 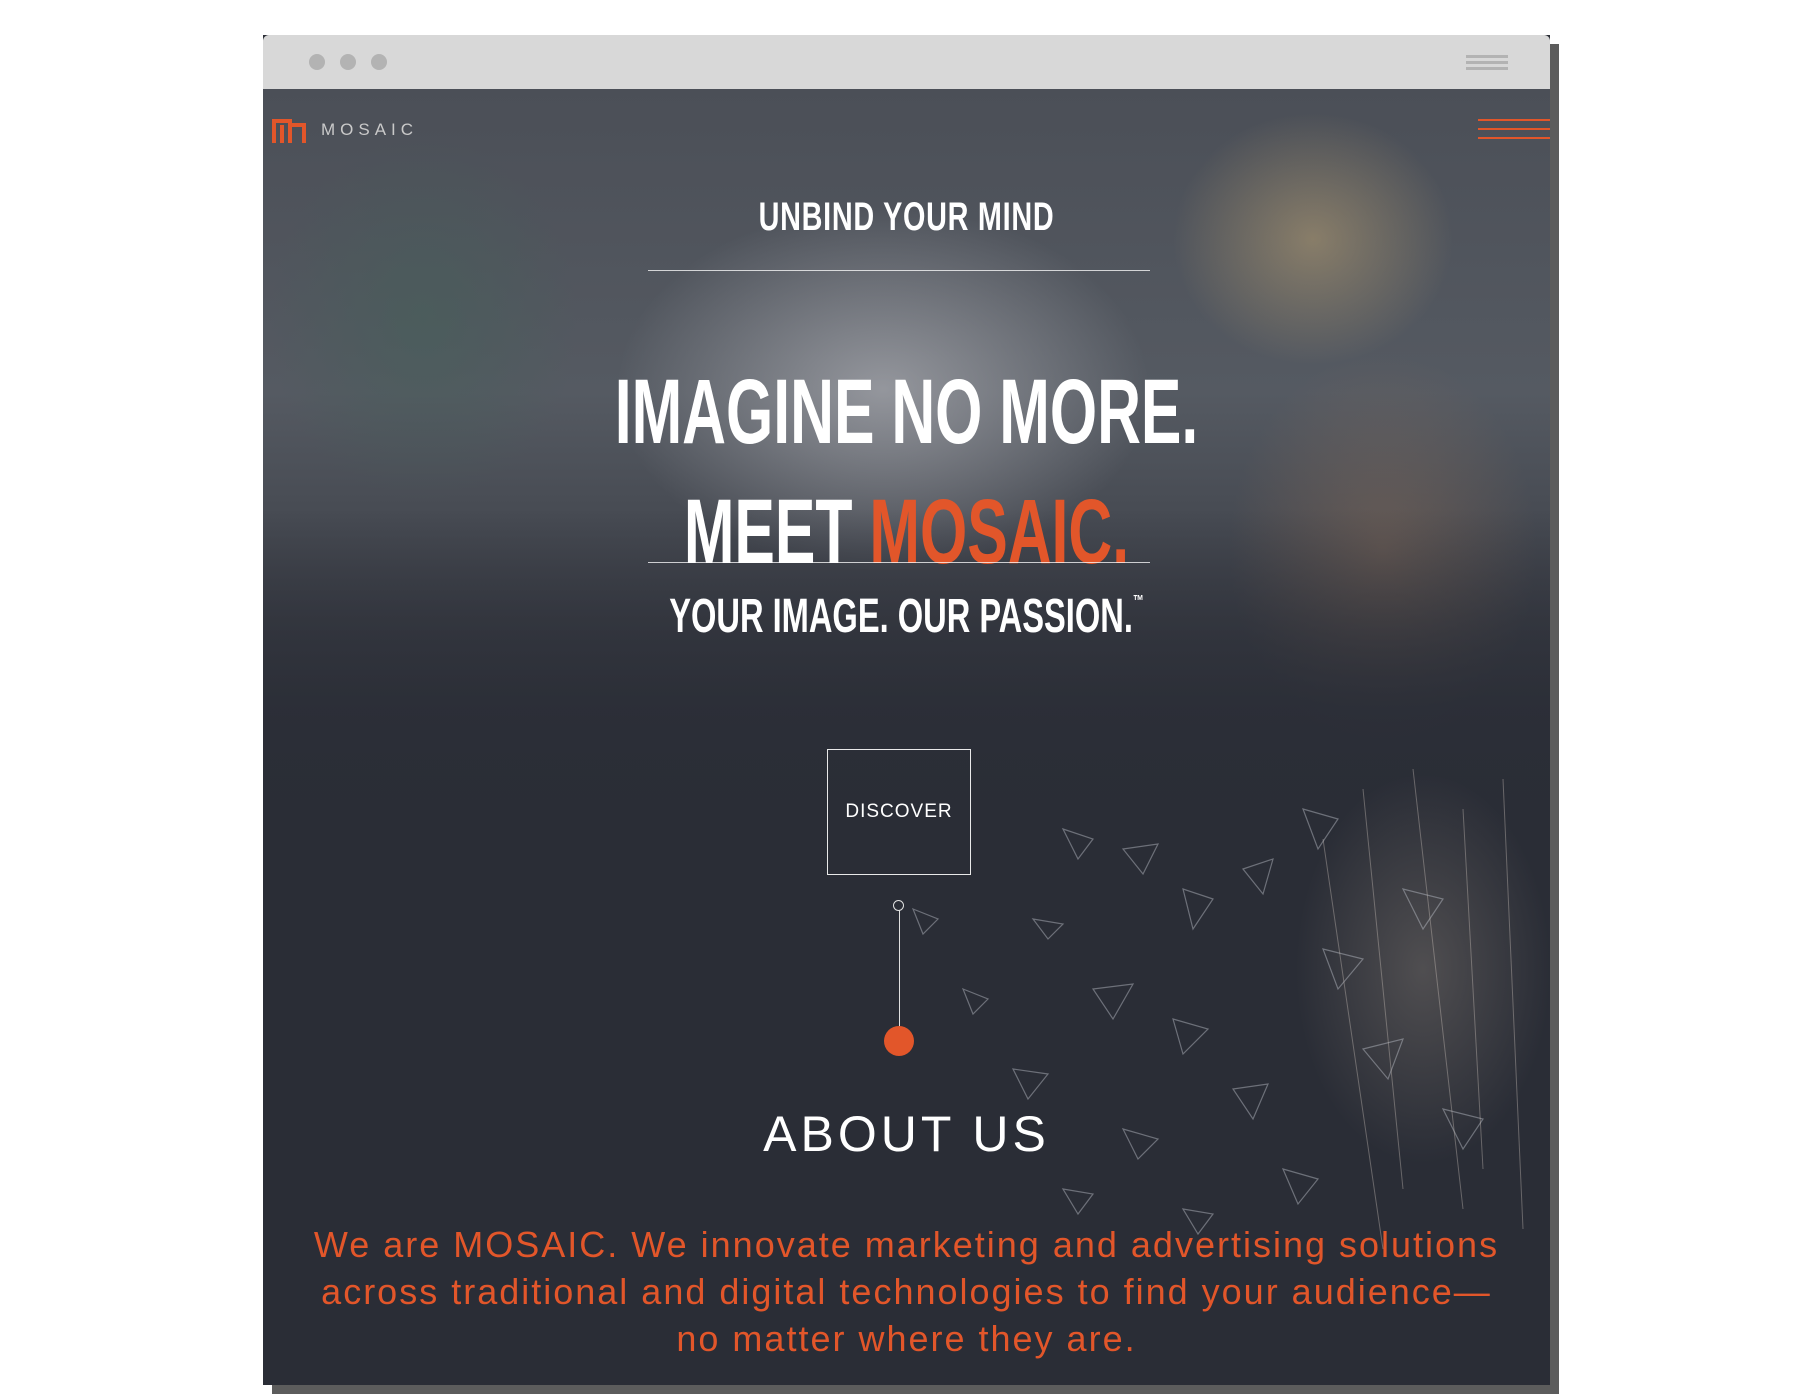 What do you see at coordinates (898, 905) in the screenshot?
I see `connector-start-node` at bounding box center [898, 905].